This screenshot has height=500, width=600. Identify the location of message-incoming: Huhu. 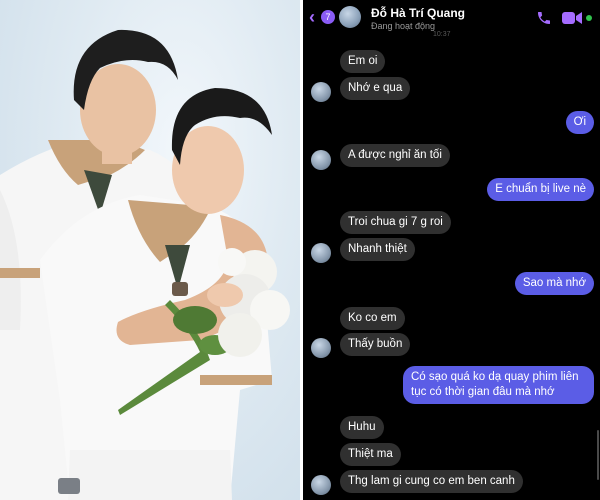
(362, 427).